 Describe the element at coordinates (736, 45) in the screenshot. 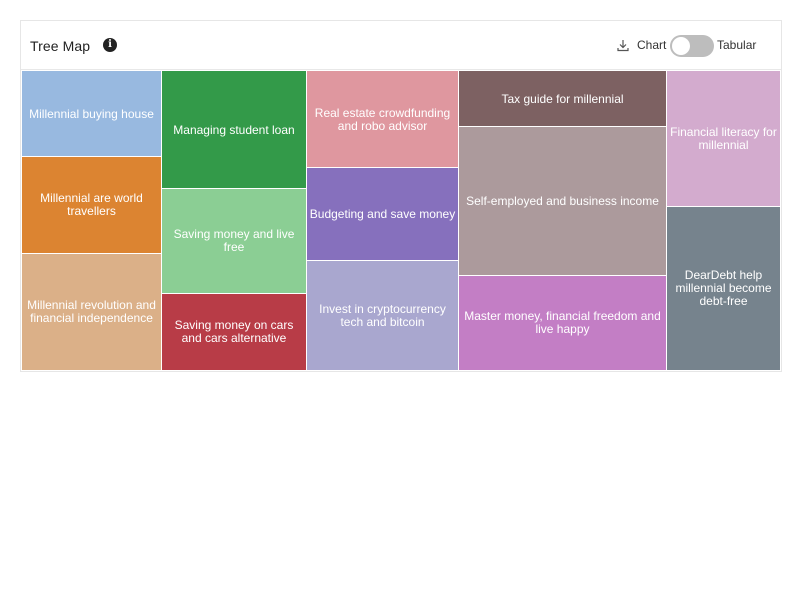

I see `tabular-view-label: Tabular` at that location.